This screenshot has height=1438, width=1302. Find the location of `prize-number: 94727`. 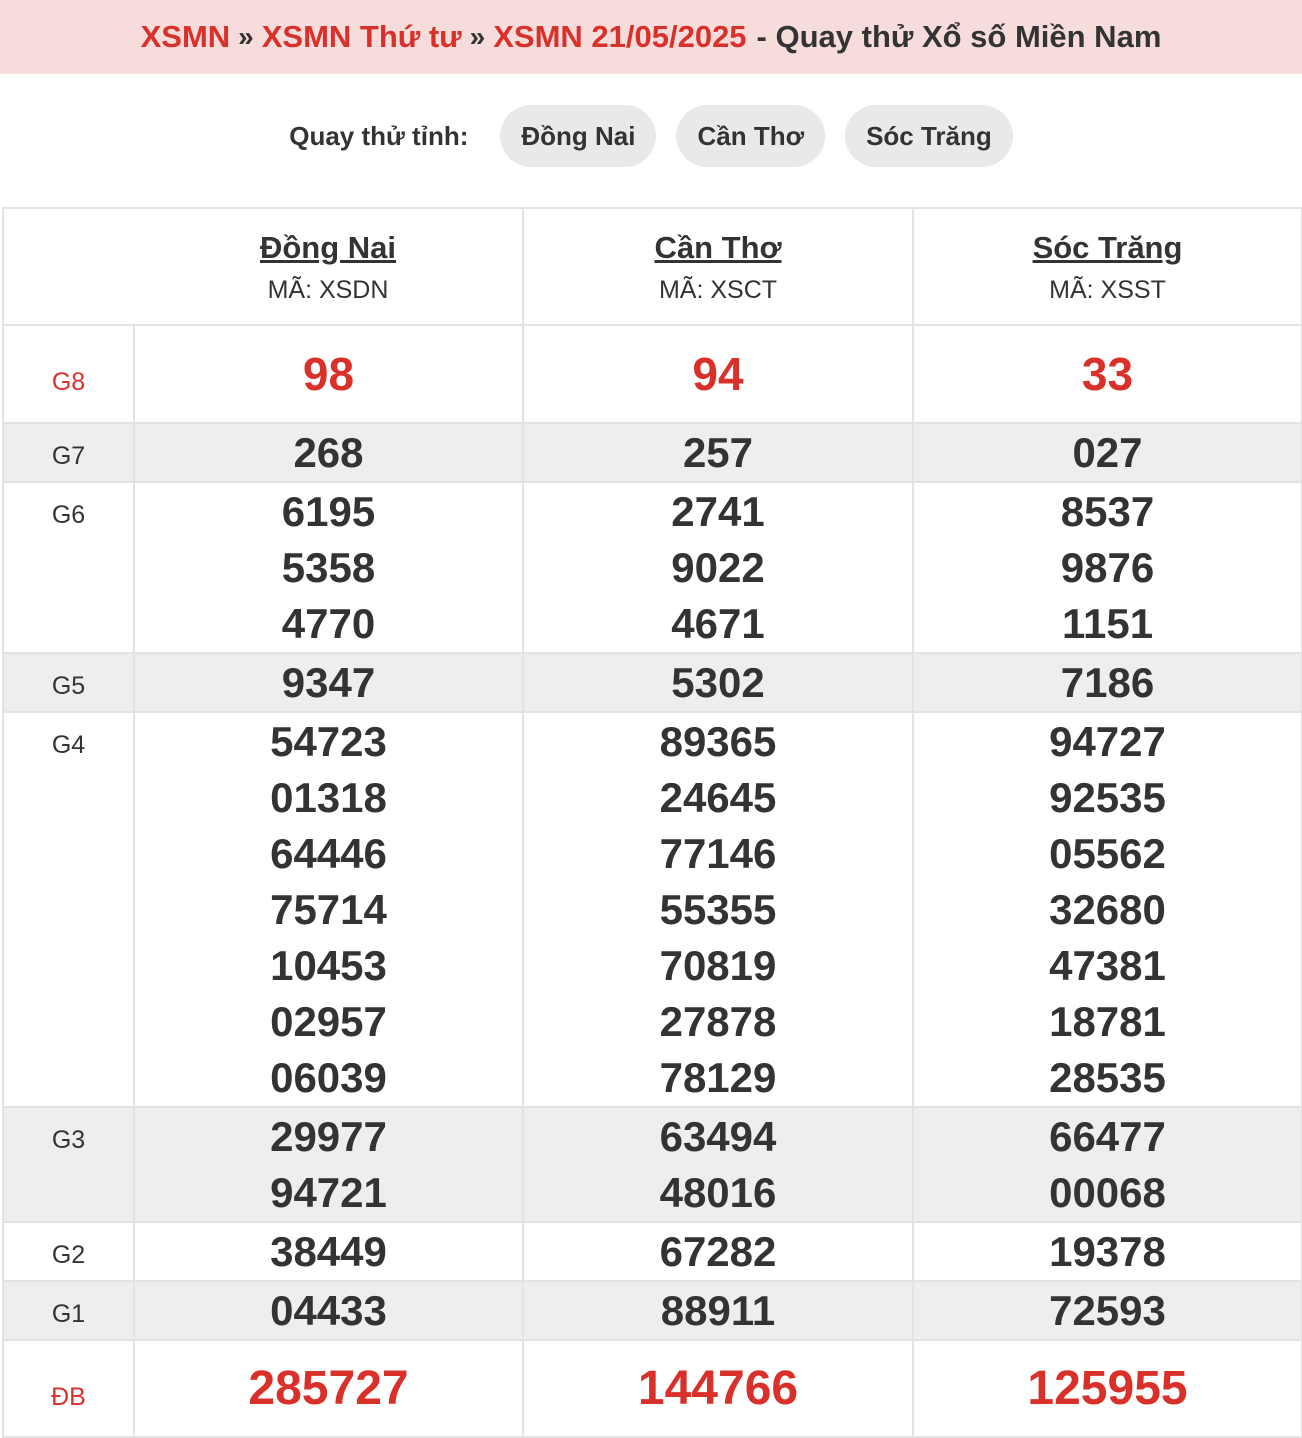

prize-number: 94727 is located at coordinates (1107, 741).